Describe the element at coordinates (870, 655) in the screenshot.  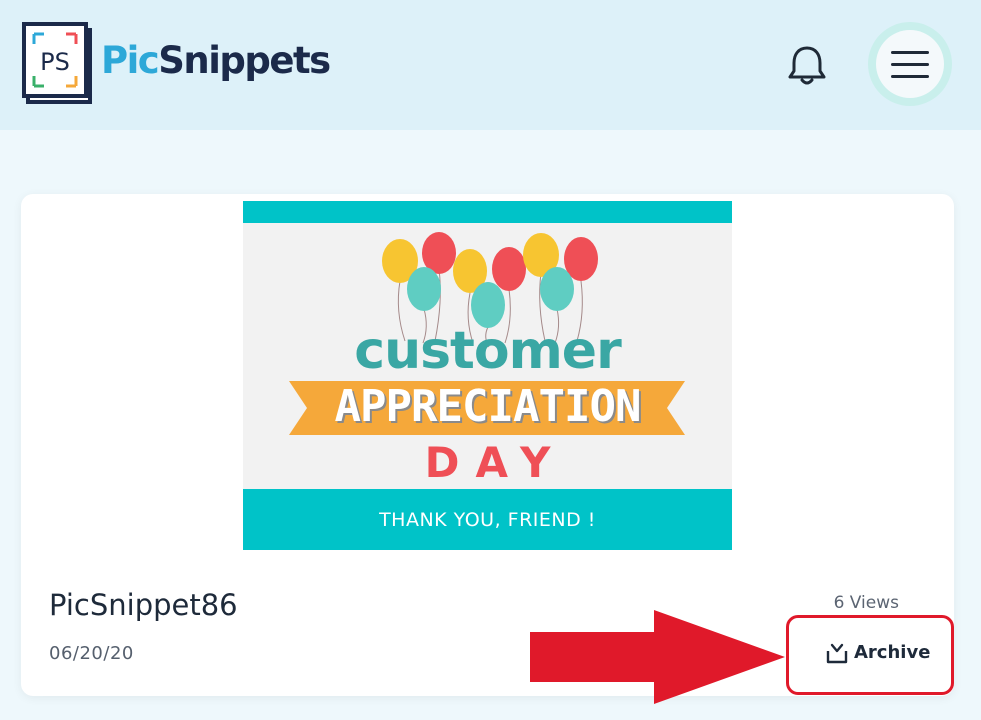
I see `annotation-highlight-box` at that location.